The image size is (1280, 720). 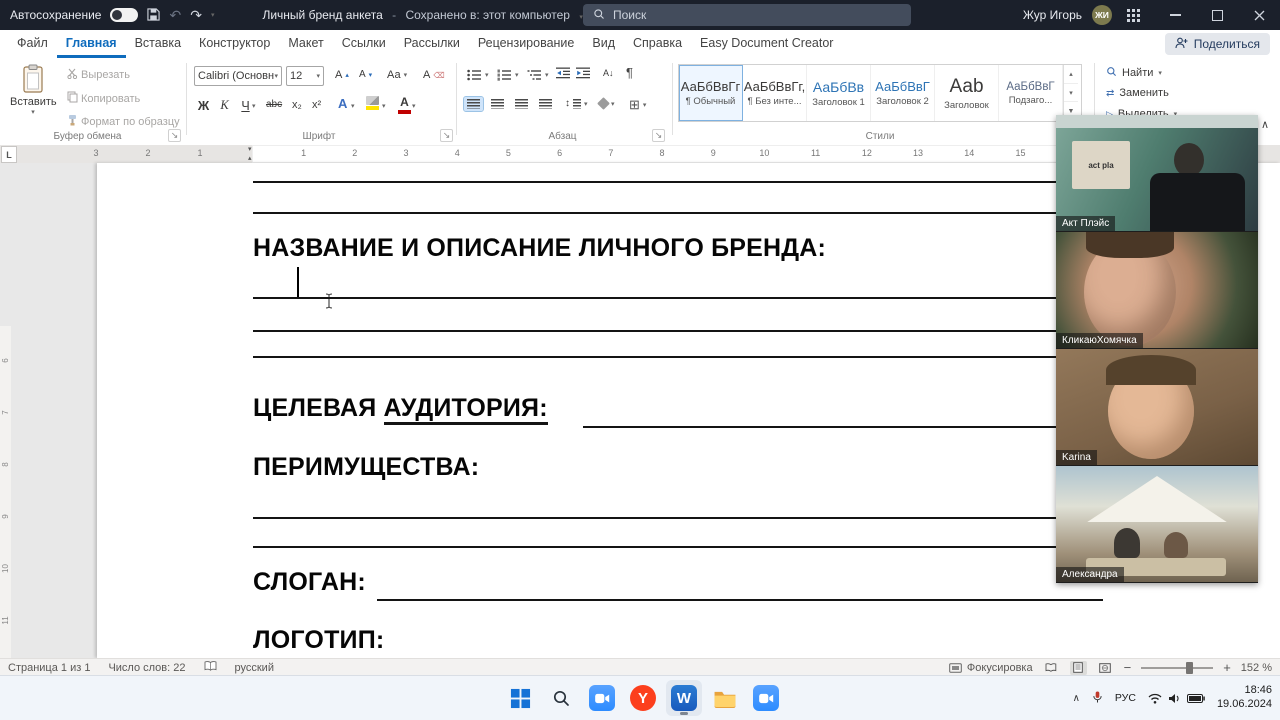 What do you see at coordinates (365, 74) in the screenshot?
I see `shrink-font-button: А ▾` at bounding box center [365, 74].